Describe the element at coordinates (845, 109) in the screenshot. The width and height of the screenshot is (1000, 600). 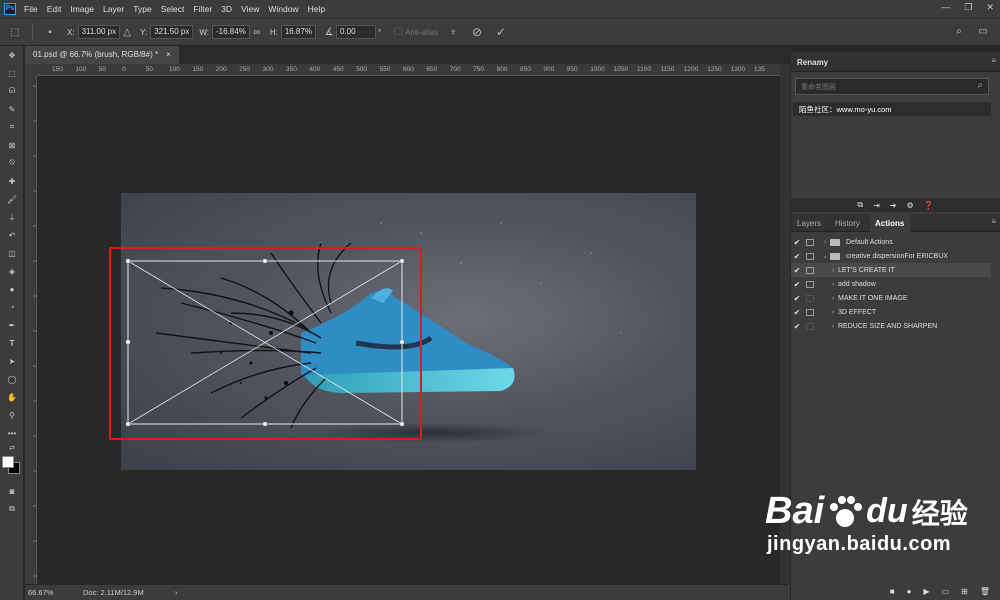
I see `renamy-item-label: 陌鱼社区：www.mo-yu.com` at that location.